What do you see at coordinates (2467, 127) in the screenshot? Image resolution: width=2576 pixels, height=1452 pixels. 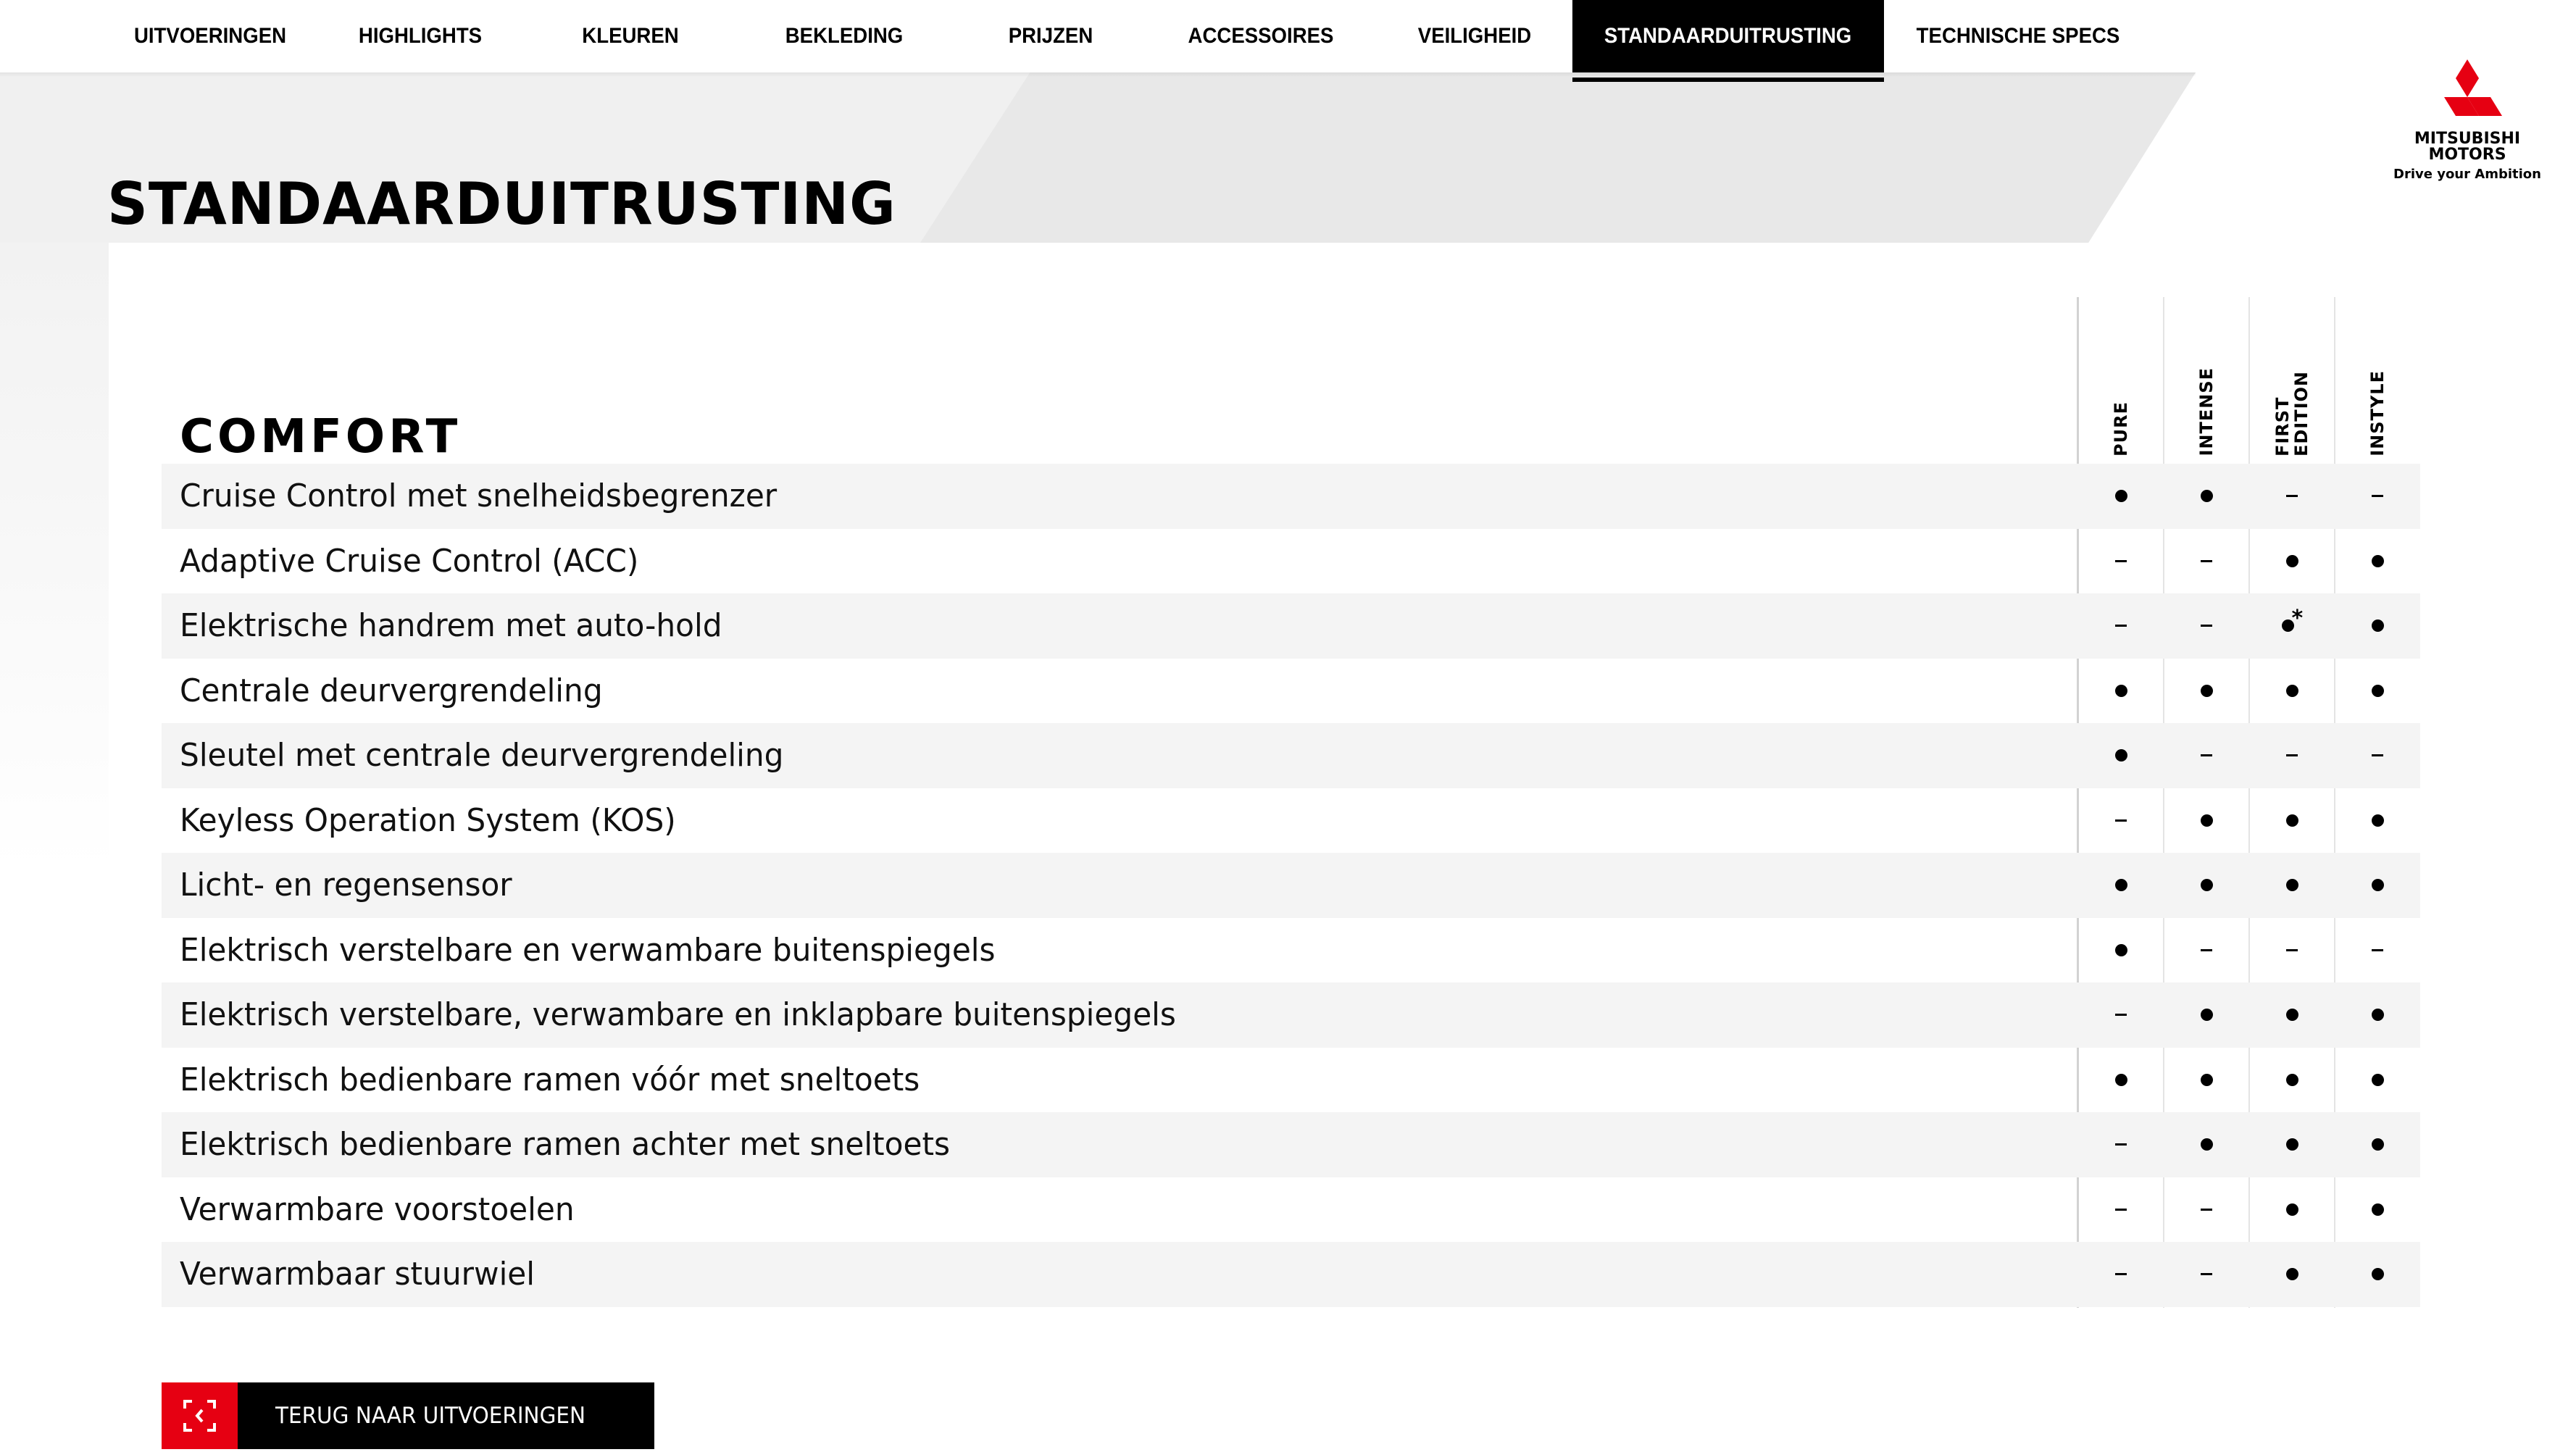 I see `brand-logo: MITSUBISHI MOTORS Drive your Ambition` at bounding box center [2467, 127].